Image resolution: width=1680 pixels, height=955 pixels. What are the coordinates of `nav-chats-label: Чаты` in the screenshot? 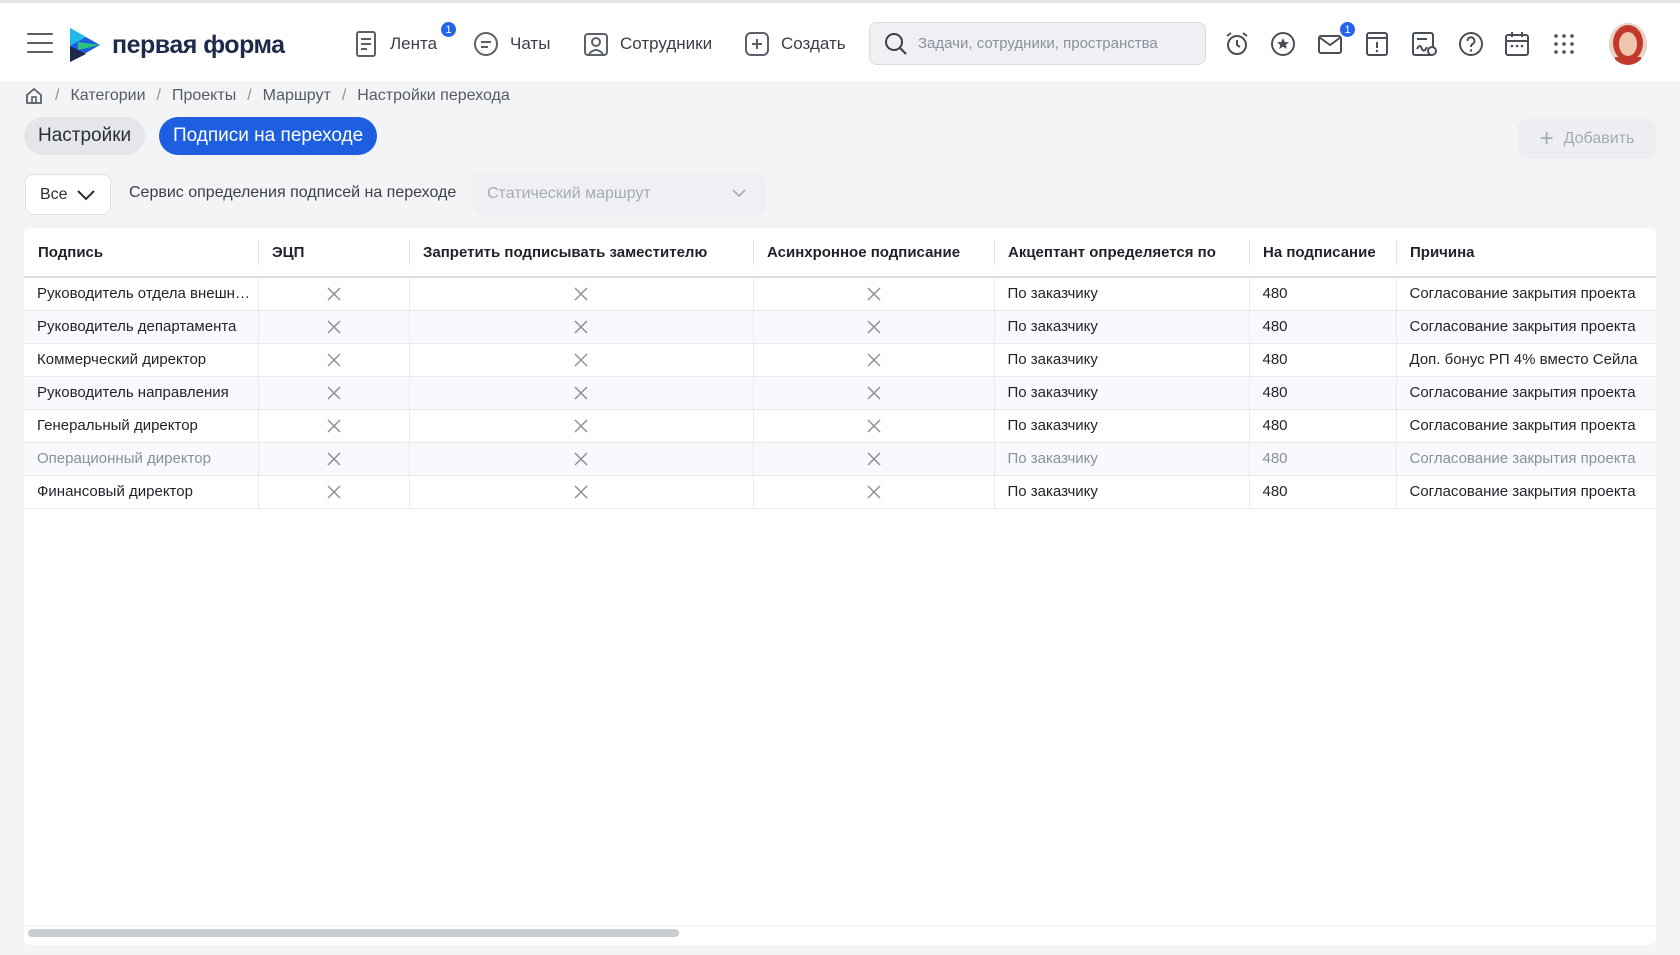 It's located at (530, 43).